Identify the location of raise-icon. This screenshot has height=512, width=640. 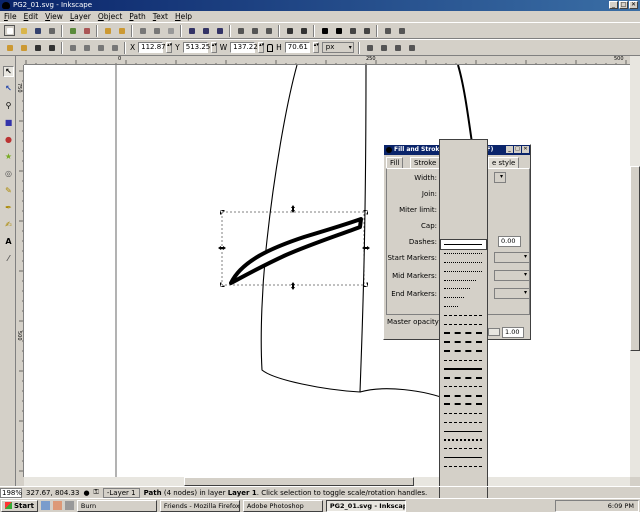
(86, 47).